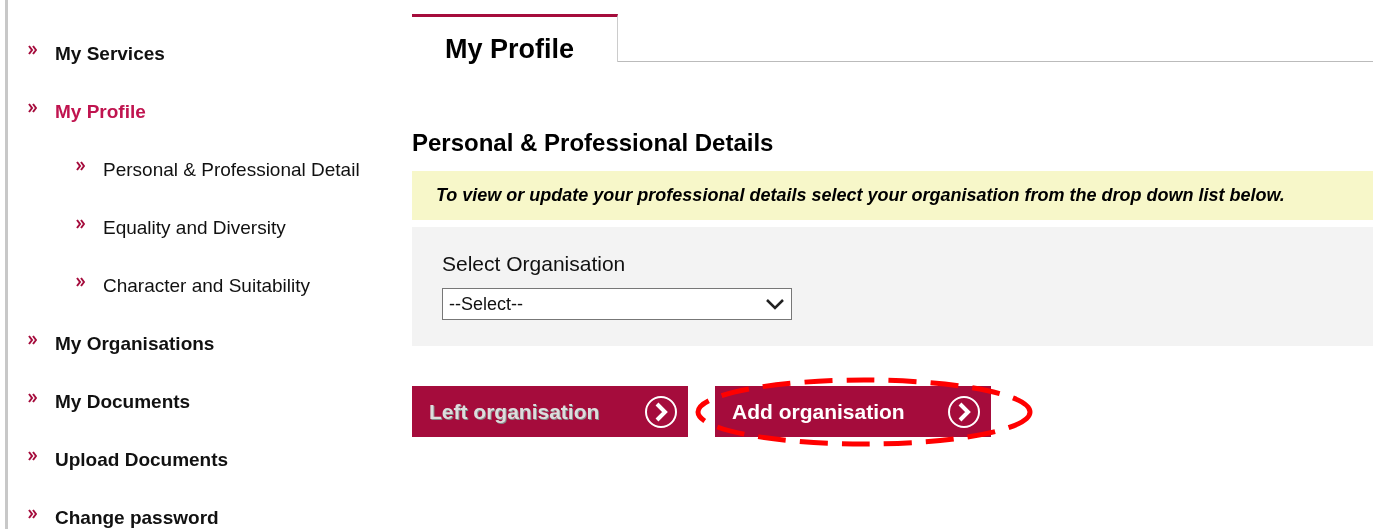  I want to click on dropdown-caret-icon, so click(775, 304).